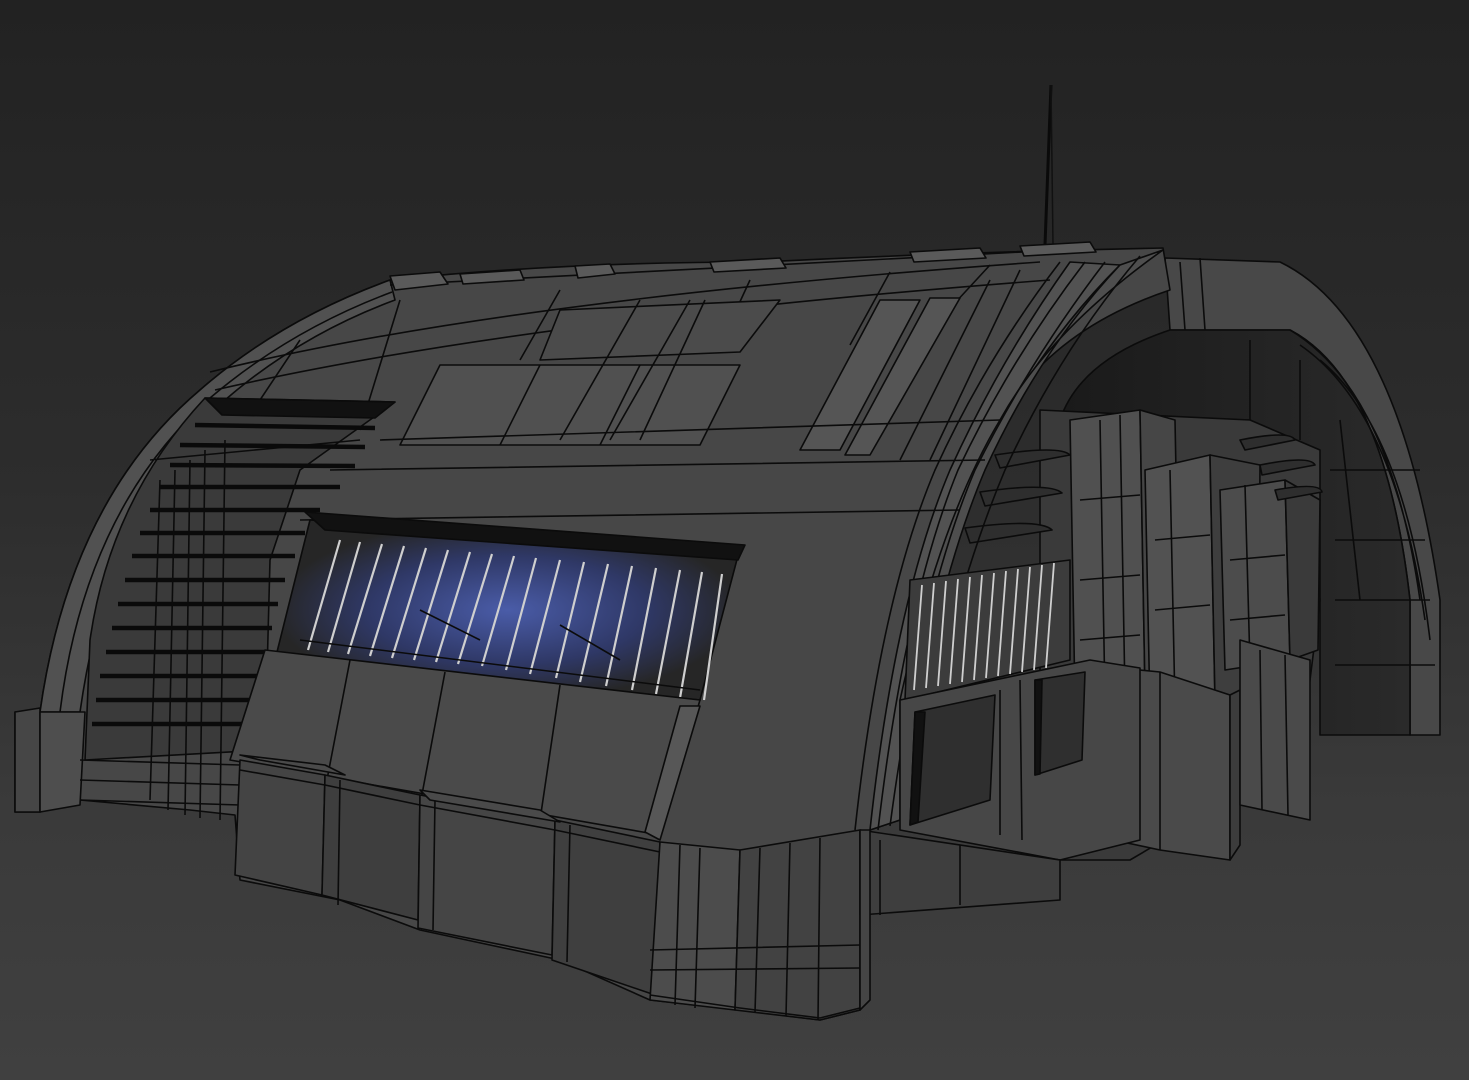  What do you see at coordinates (465, 822) in the screenshot?
I see `front-wall` at bounding box center [465, 822].